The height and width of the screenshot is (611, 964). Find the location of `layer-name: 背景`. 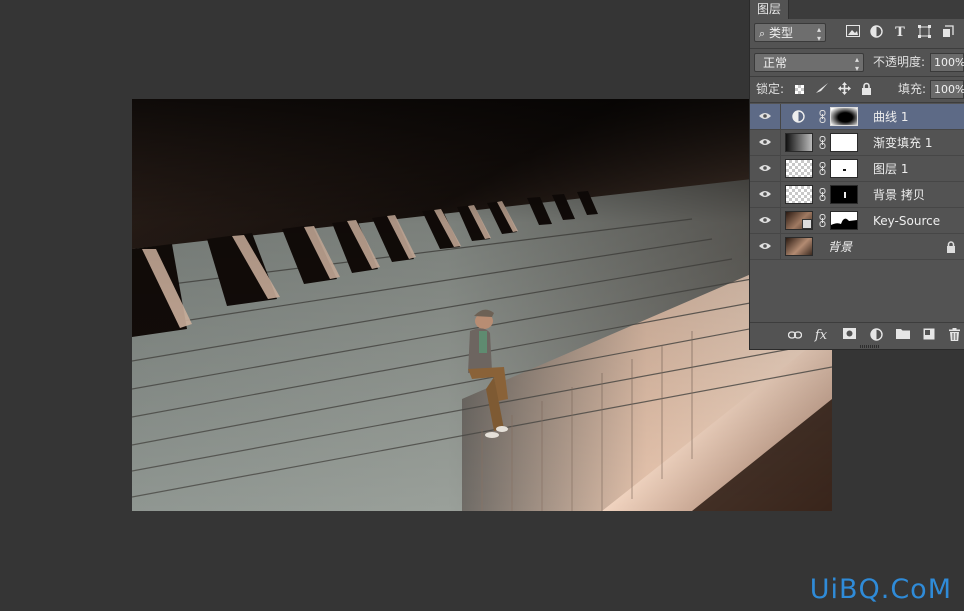

layer-name: 背景 is located at coordinates (840, 247).